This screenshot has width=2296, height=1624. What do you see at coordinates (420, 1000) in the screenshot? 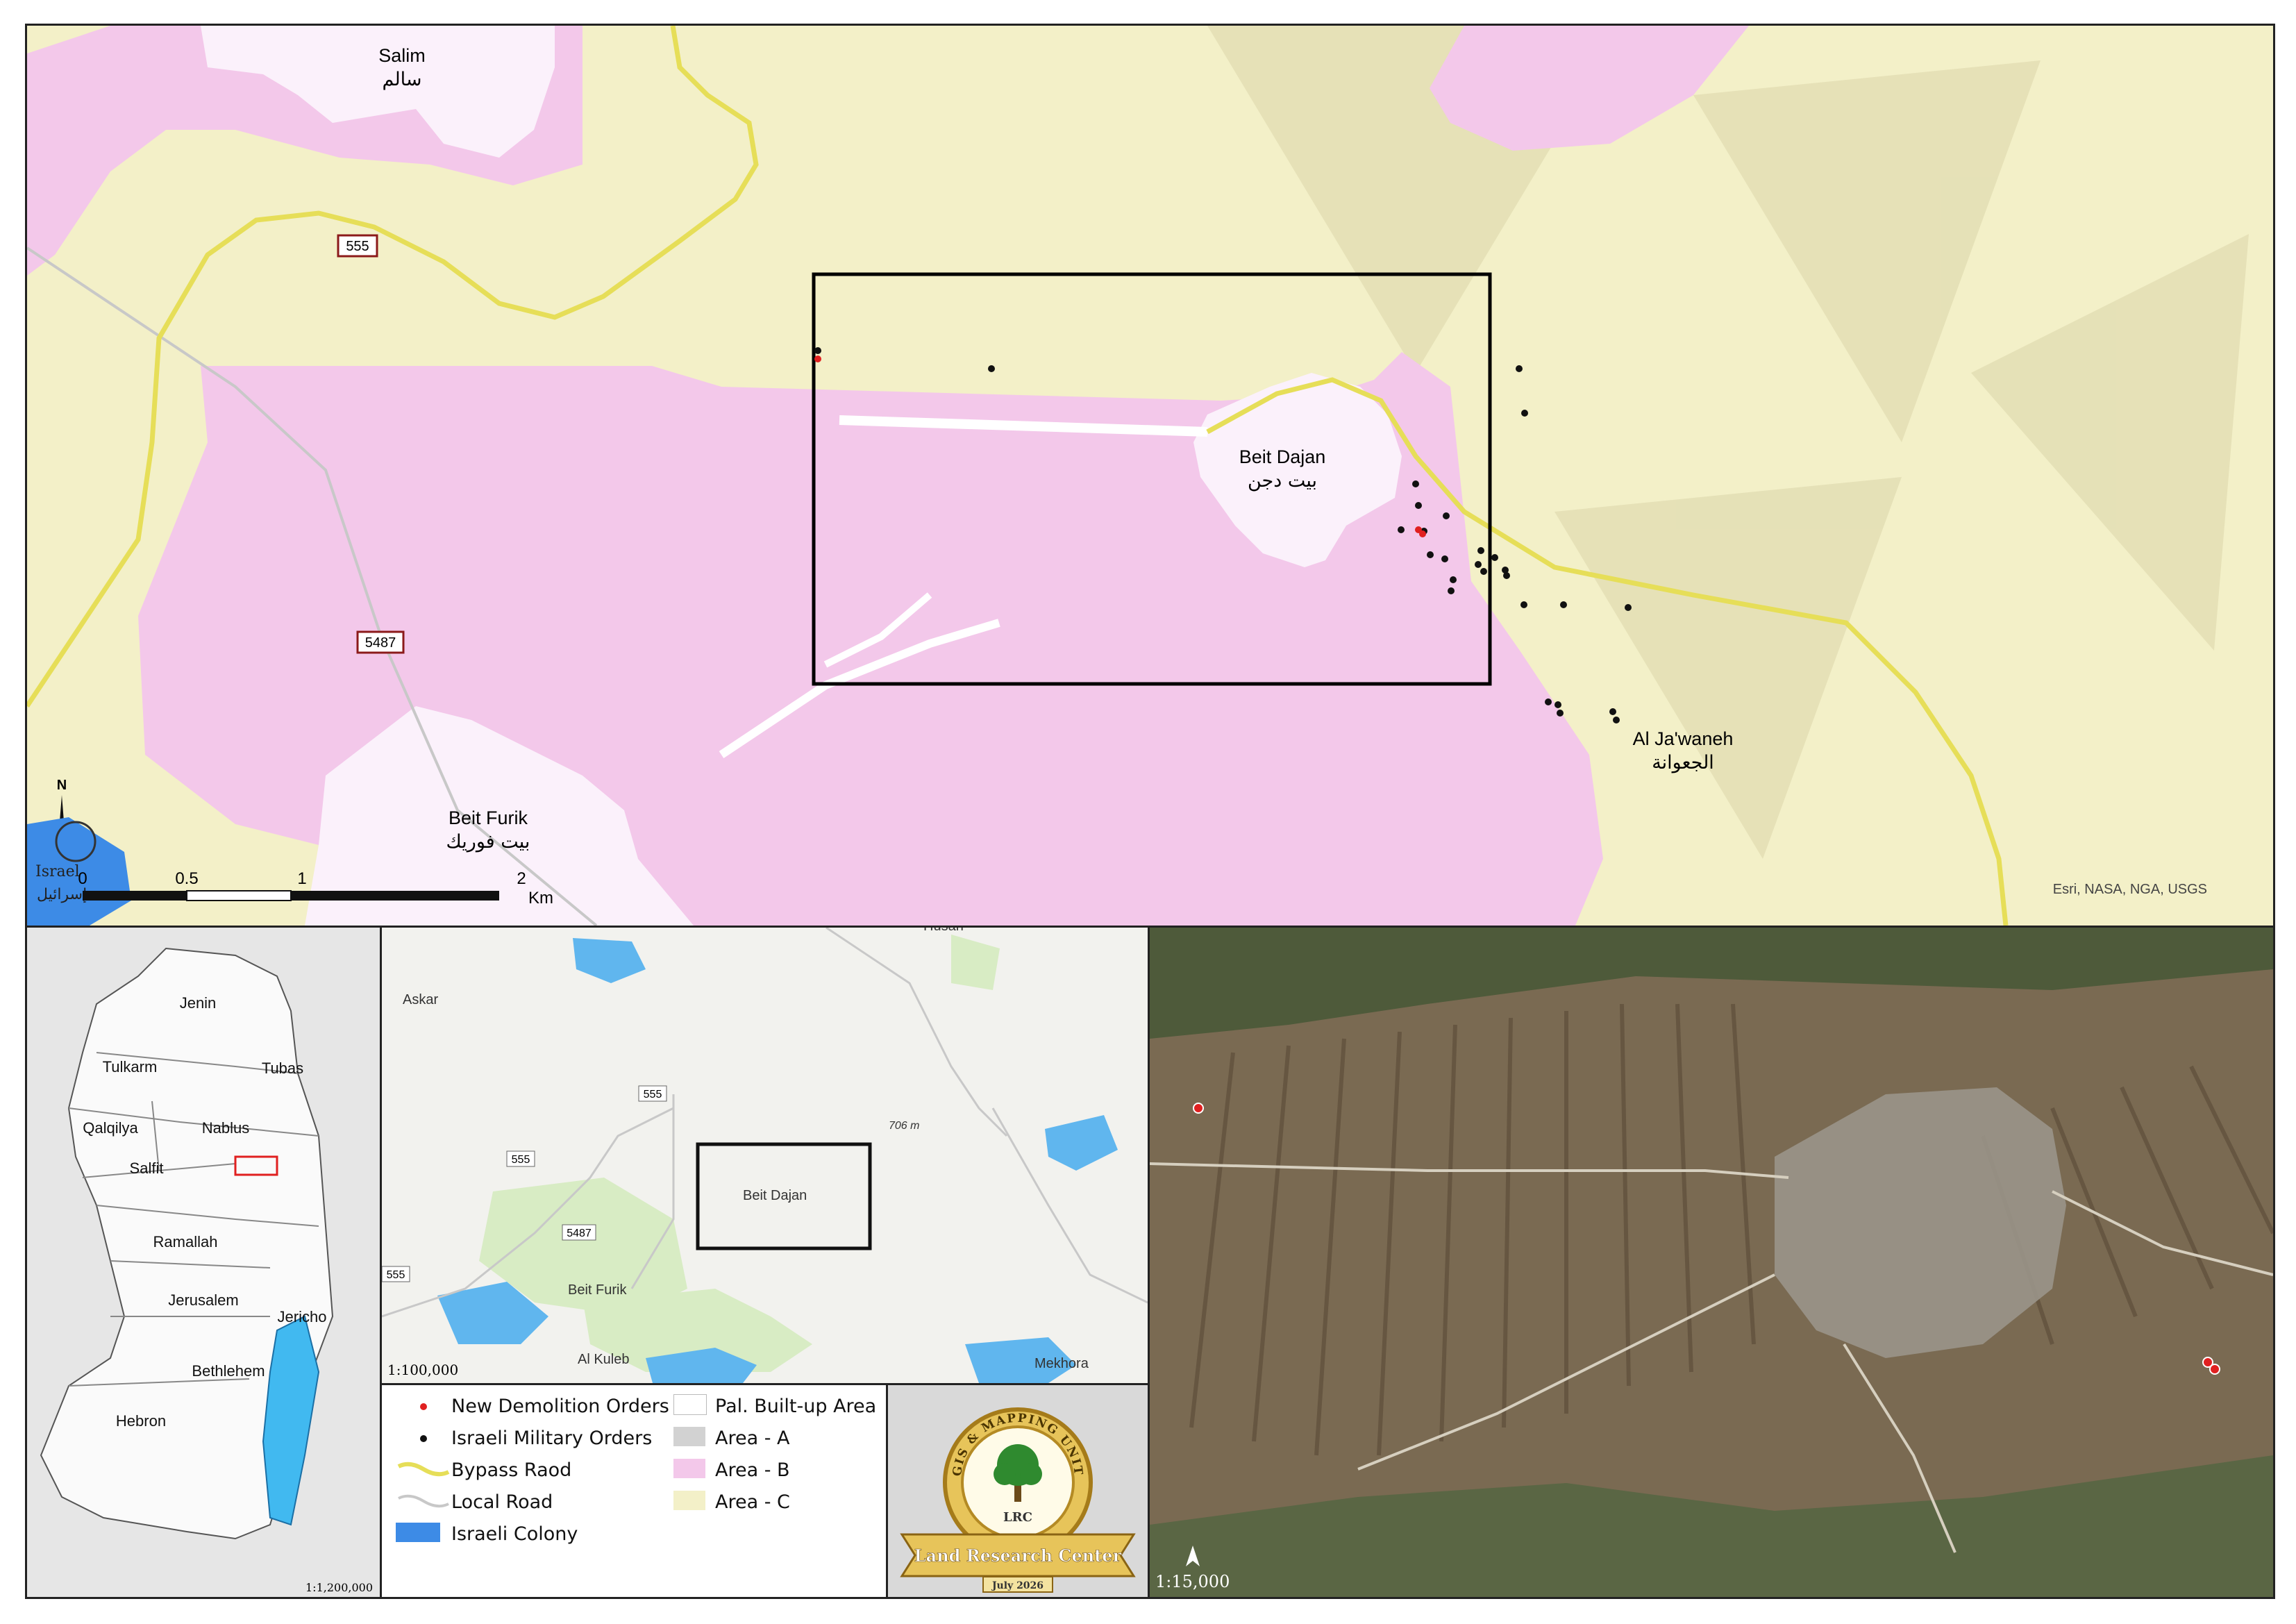
I see `regional-askar: Askar` at bounding box center [420, 1000].